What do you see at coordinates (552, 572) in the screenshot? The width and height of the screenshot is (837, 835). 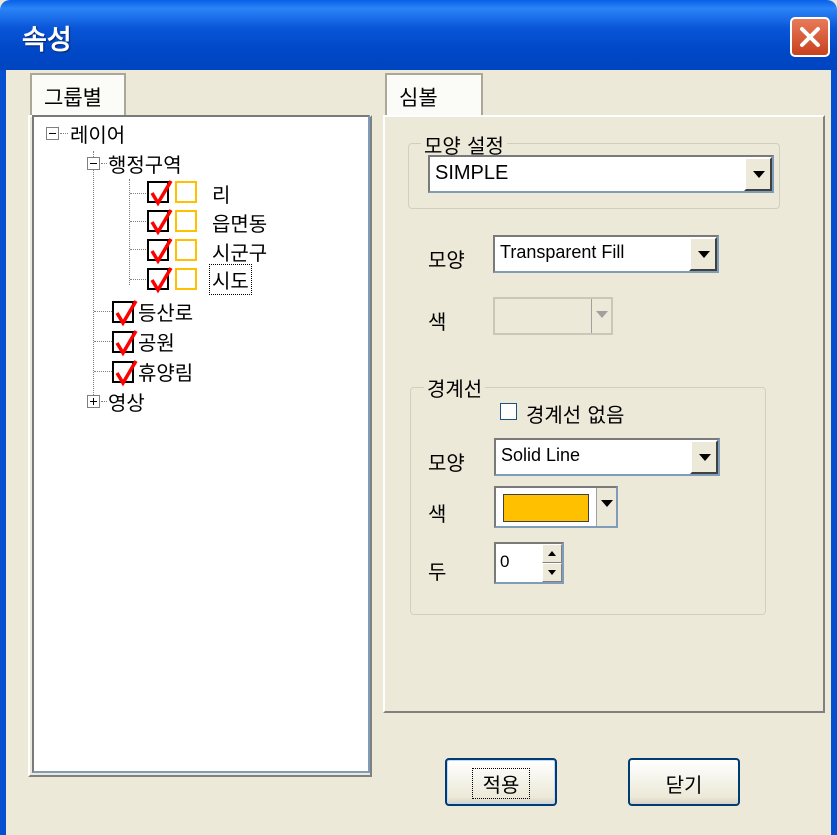 I see `spin-down-icon` at bounding box center [552, 572].